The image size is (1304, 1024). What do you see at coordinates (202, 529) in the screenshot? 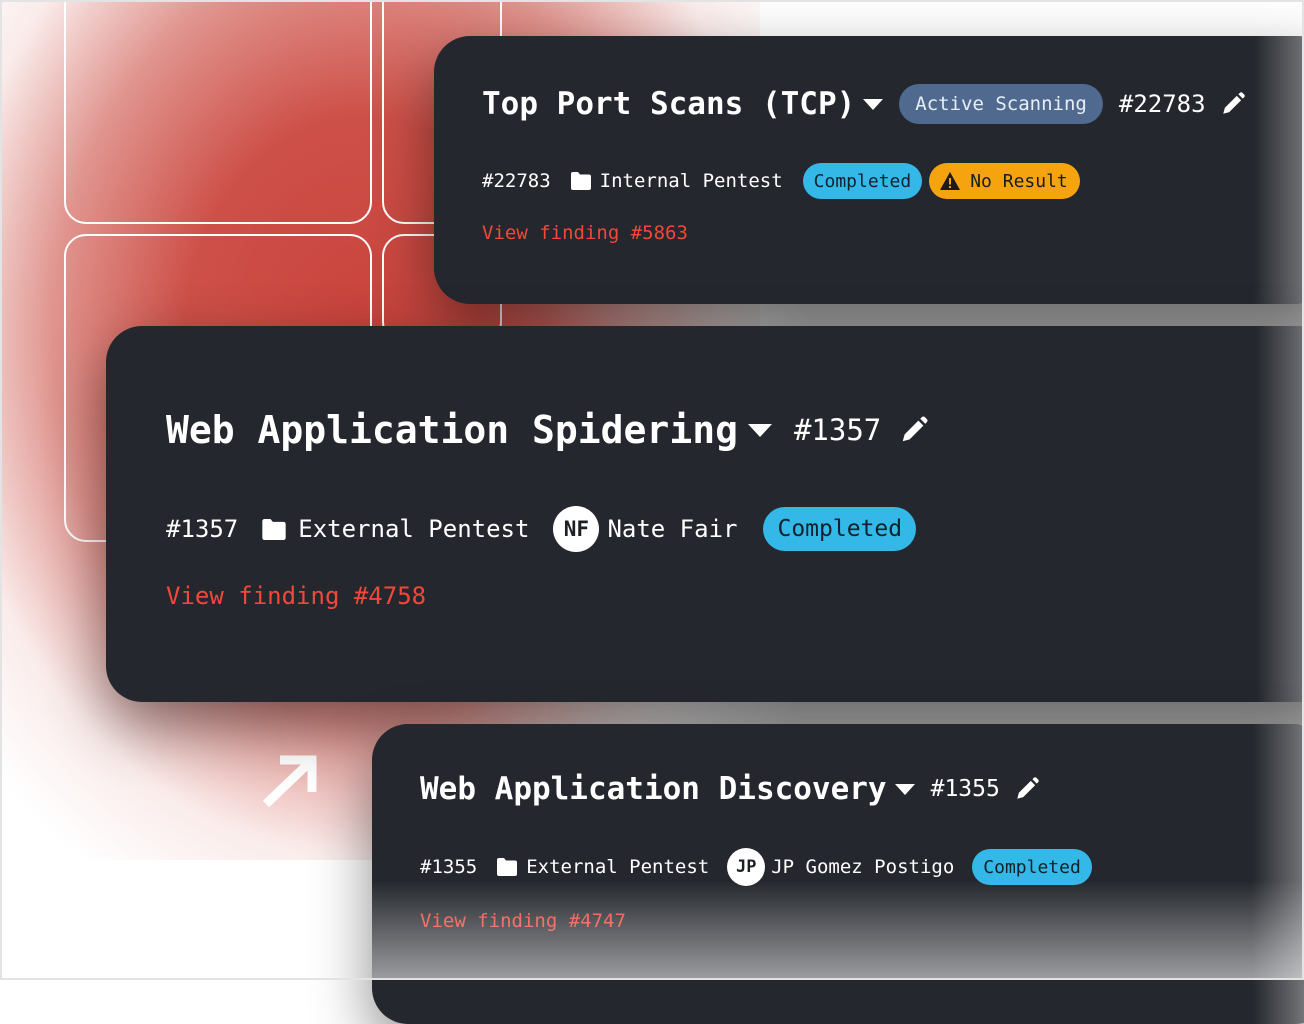
I see `meta-id: #1357` at bounding box center [202, 529].